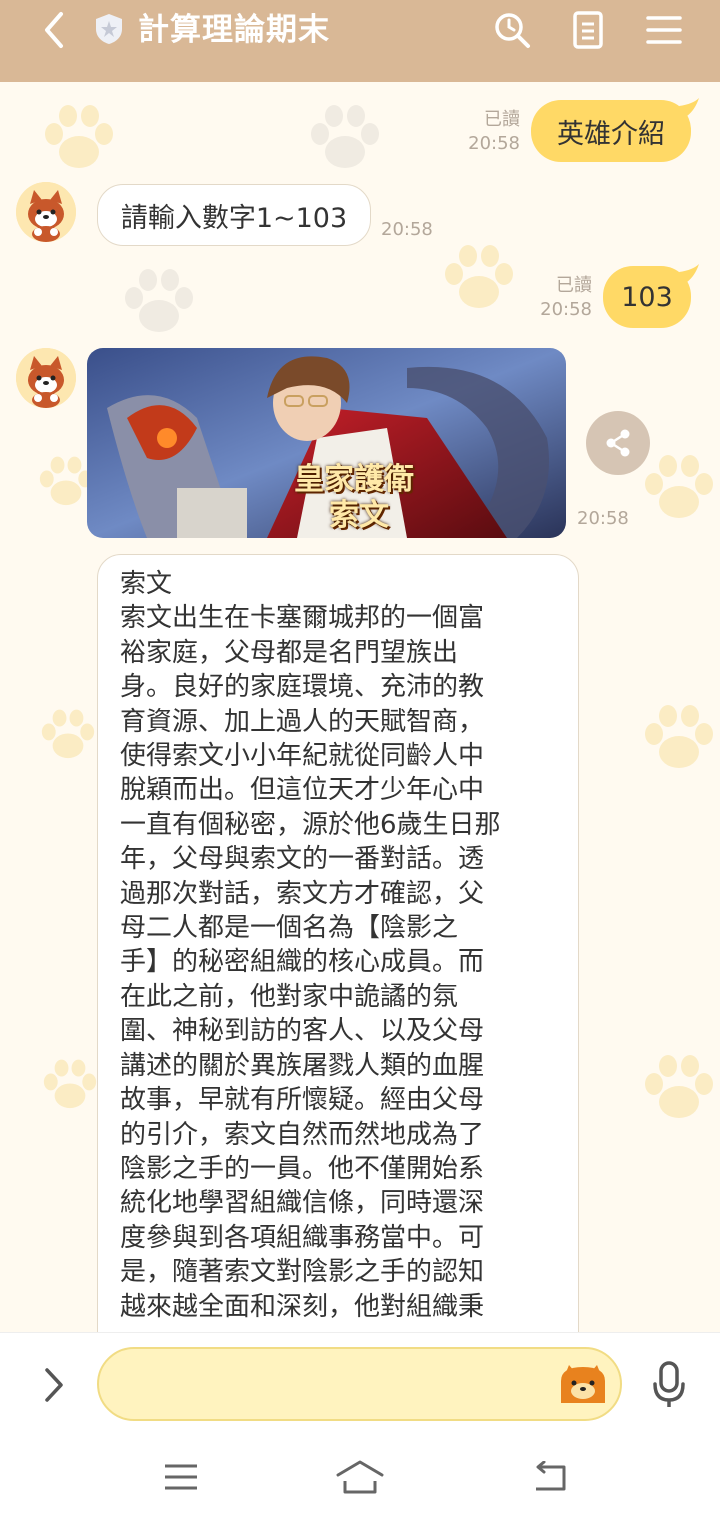 The image size is (720, 1517). I want to click on message-input, so click(359, 1384).